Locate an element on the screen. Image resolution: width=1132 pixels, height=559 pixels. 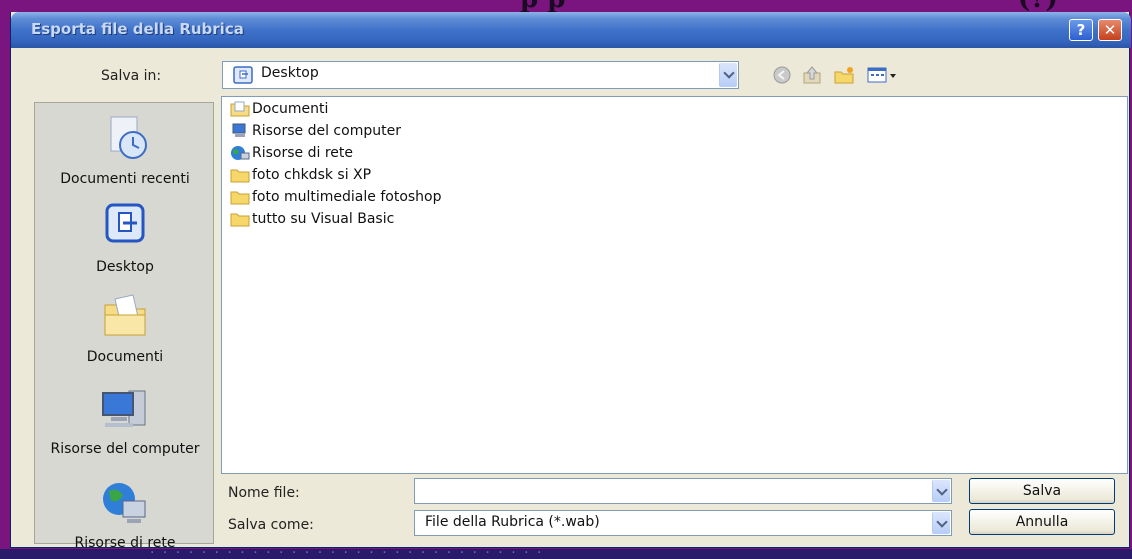
save-button: Salva is located at coordinates (1042, 491).